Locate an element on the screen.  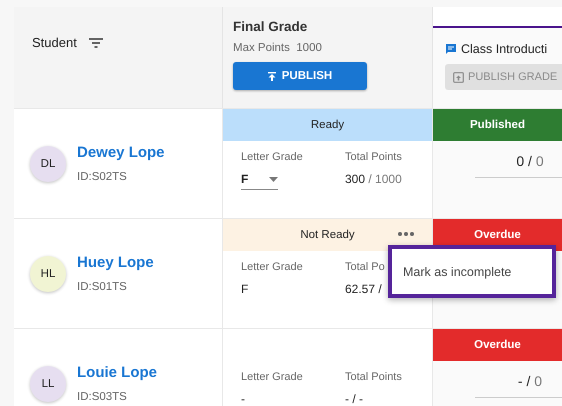
more-icon is located at coordinates (406, 234).